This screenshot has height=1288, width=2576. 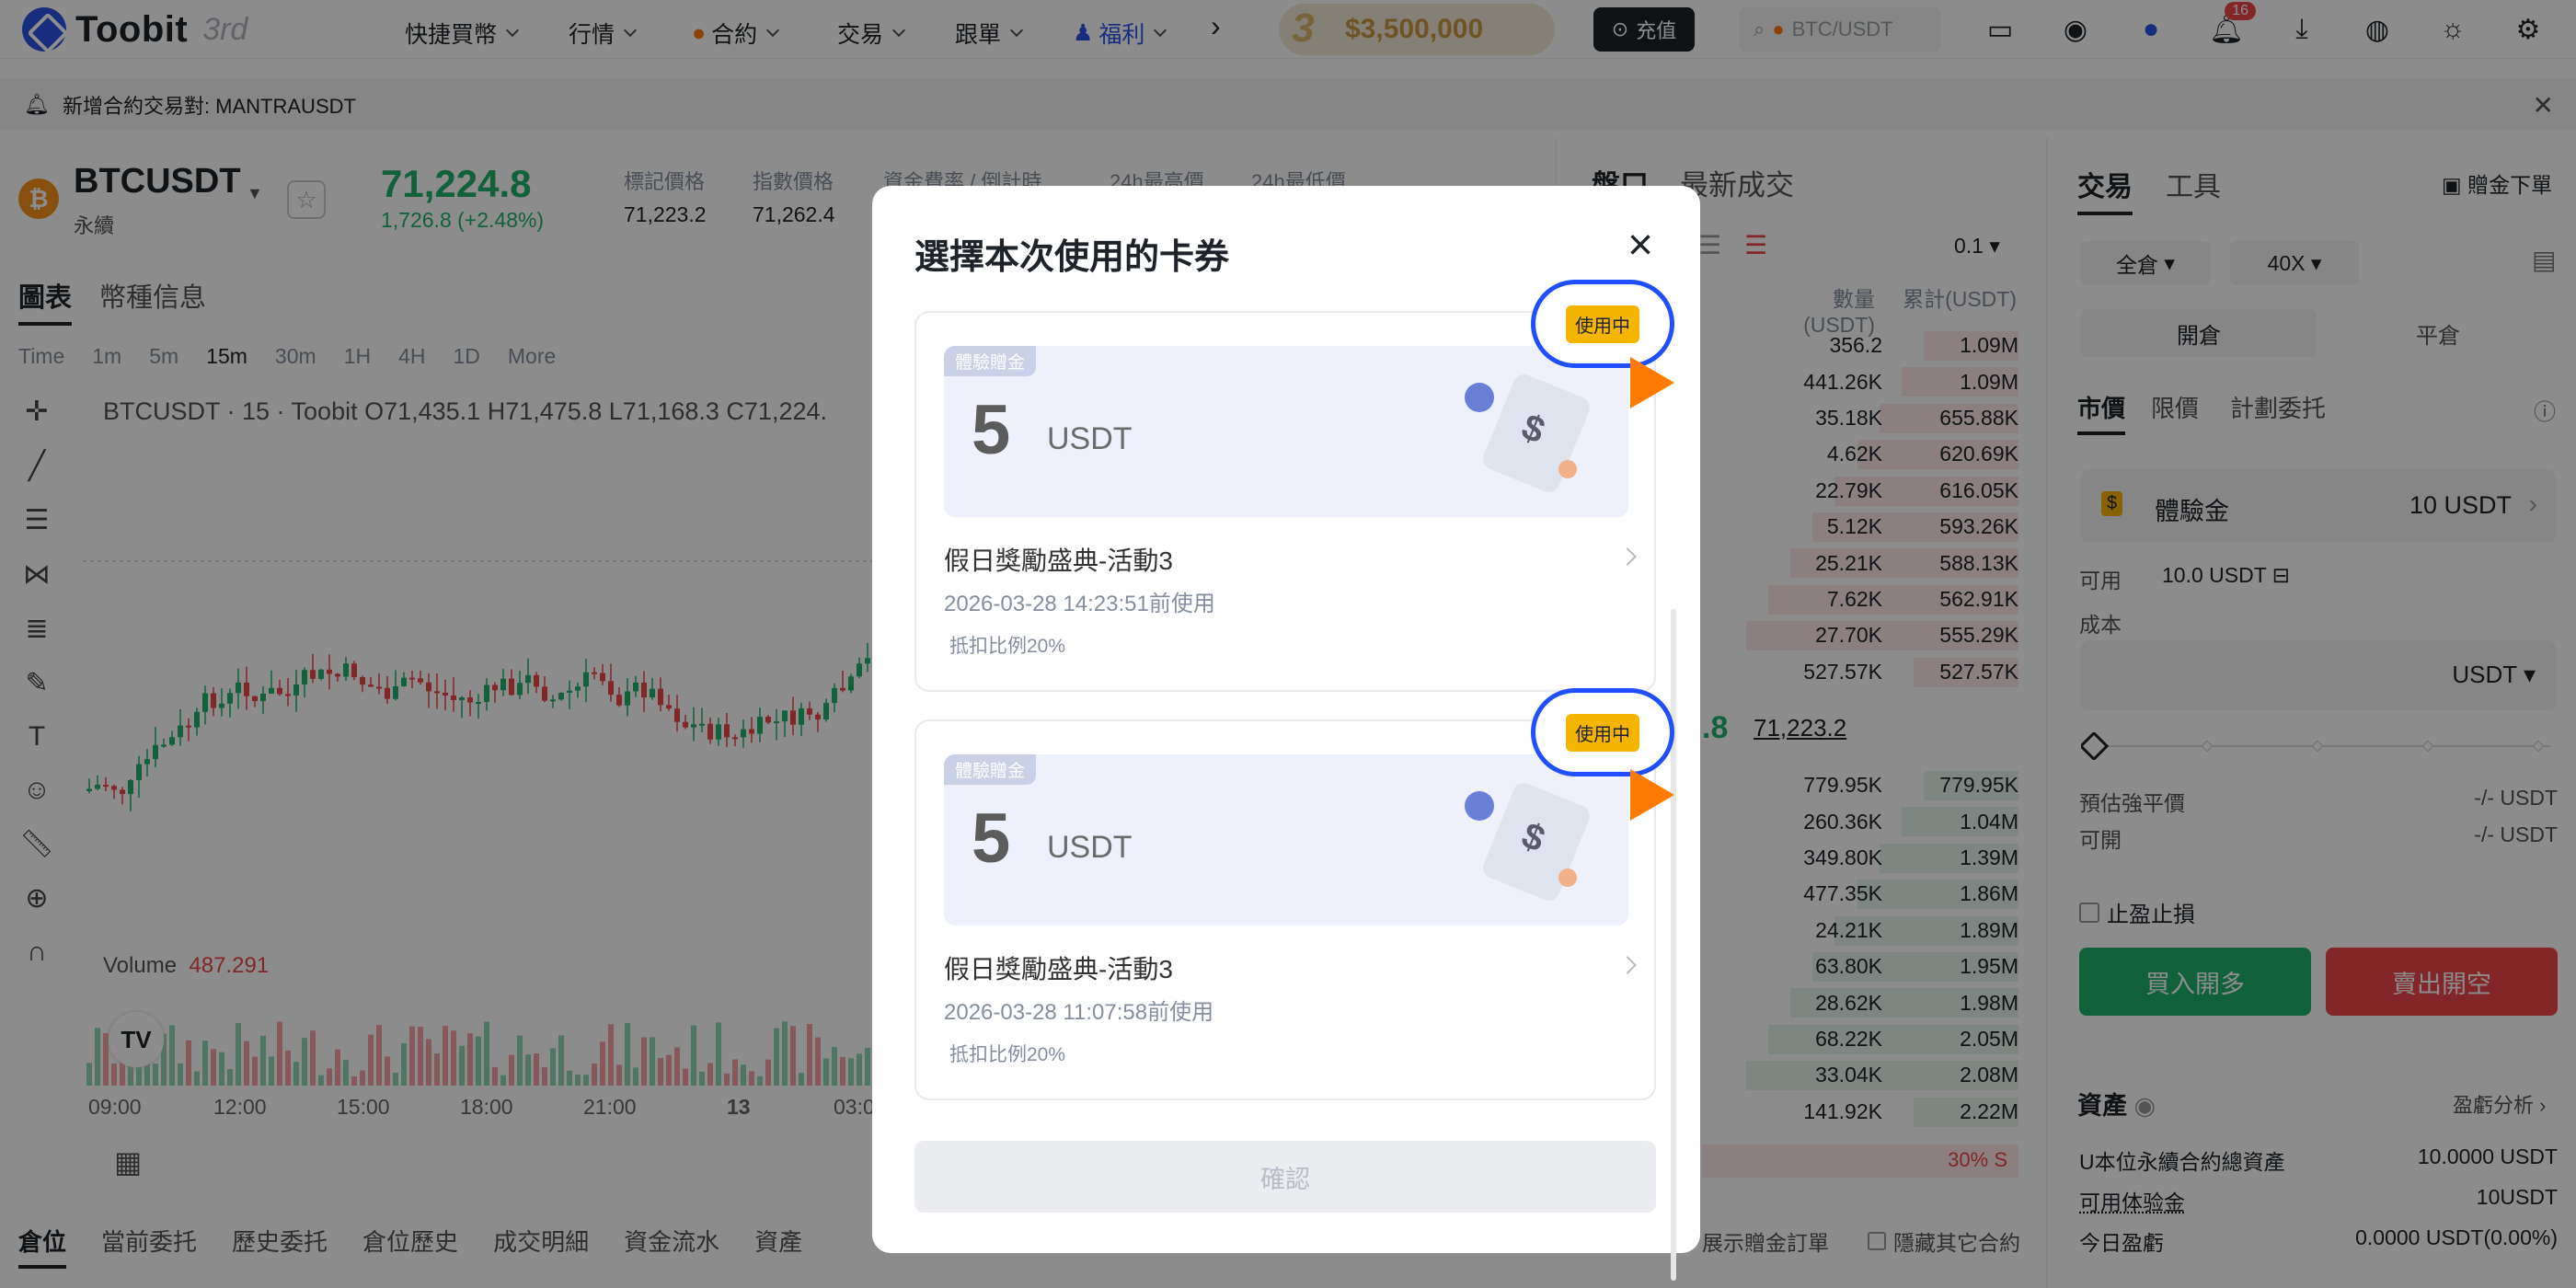 What do you see at coordinates (1079, 604) in the screenshot?
I see `voucher-expiry: 2026-03-28 14:23:51前使用` at bounding box center [1079, 604].